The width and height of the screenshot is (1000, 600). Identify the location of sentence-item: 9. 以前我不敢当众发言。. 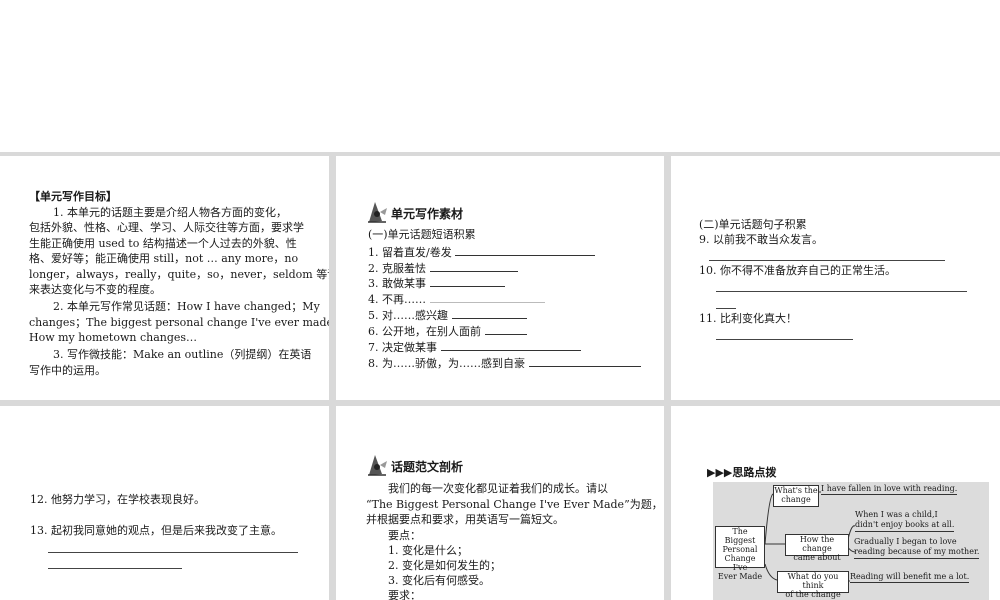
(761, 239).